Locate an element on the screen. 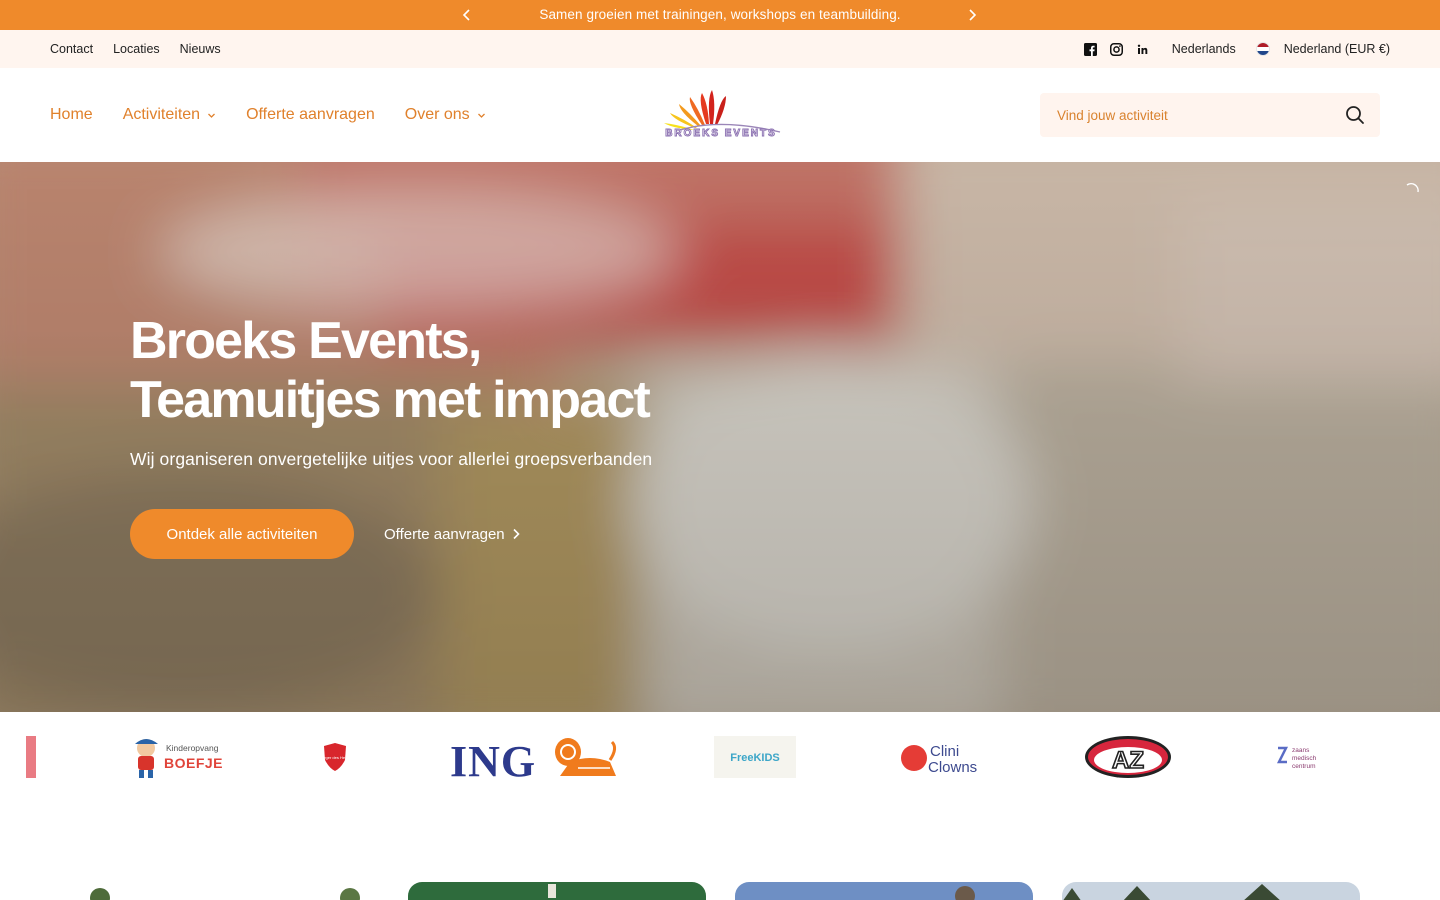  nav-item-offerte: Offerte aanvragen is located at coordinates (310, 115).